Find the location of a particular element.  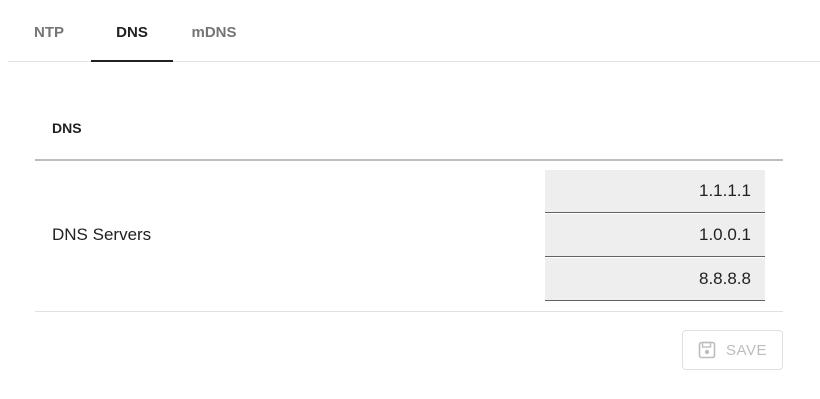

section-header: DNS is located at coordinates (409, 130).